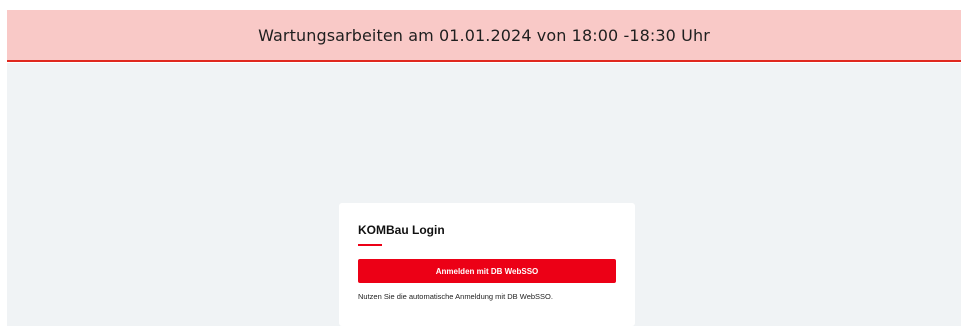 Image resolution: width=967 pixels, height=326 pixels. Describe the element at coordinates (401, 230) in the screenshot. I see `login-title: KOMBau Login` at that location.